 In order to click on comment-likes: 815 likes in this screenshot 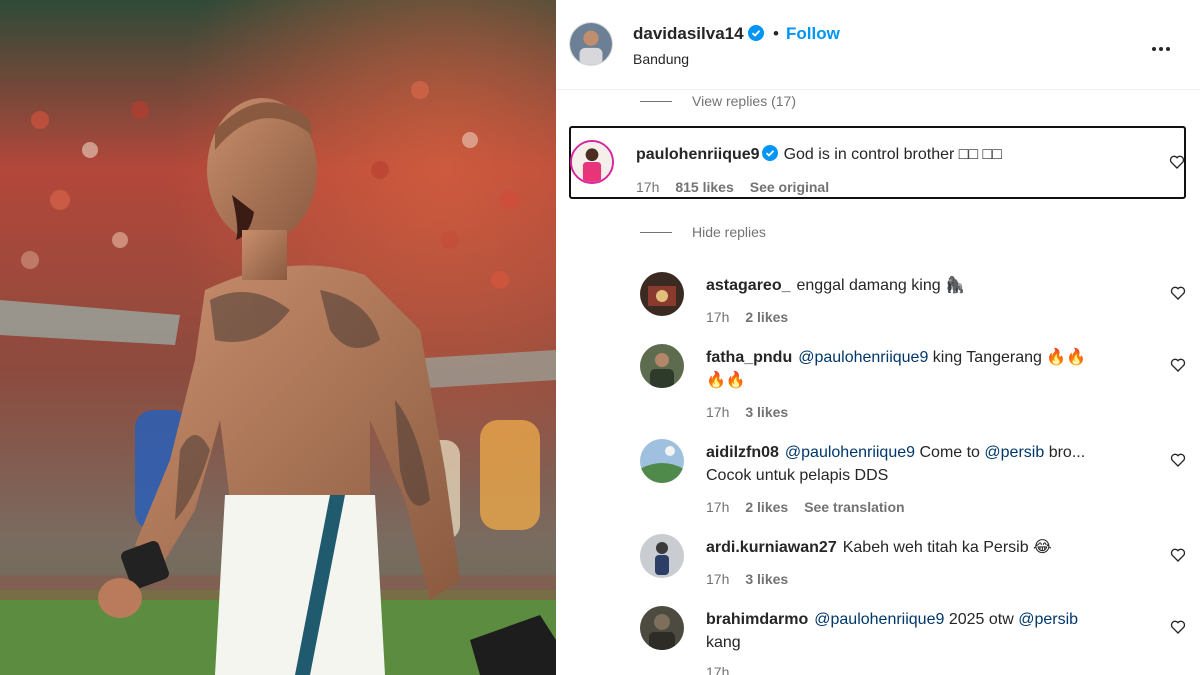, I will do `click(704, 187)`.